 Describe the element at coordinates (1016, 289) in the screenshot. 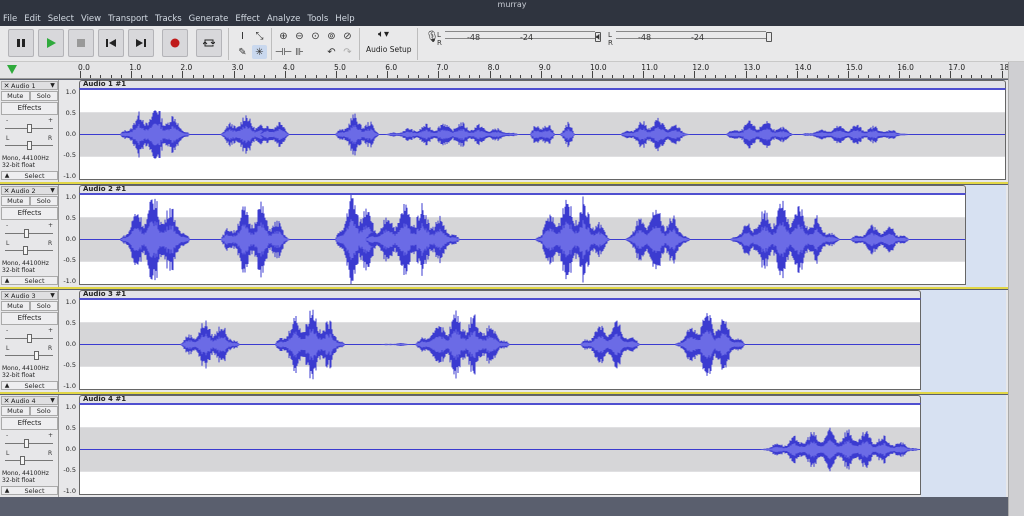

I see `vertical-scrollbar` at that location.